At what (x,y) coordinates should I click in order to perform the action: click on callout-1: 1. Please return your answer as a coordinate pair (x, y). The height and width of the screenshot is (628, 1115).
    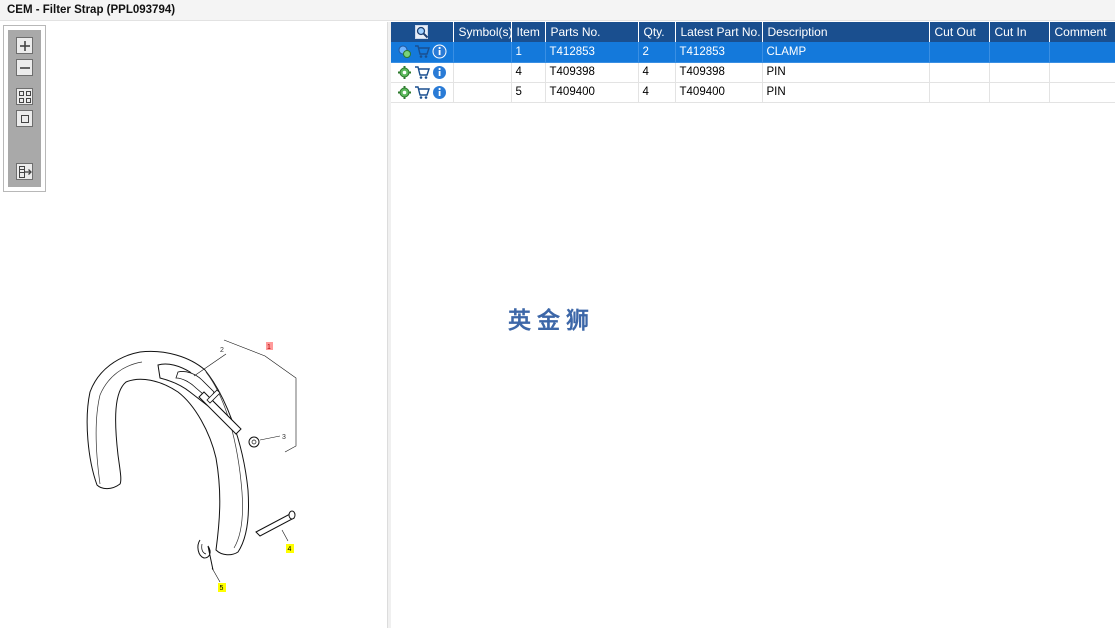
    Looking at the image, I should click on (269, 346).